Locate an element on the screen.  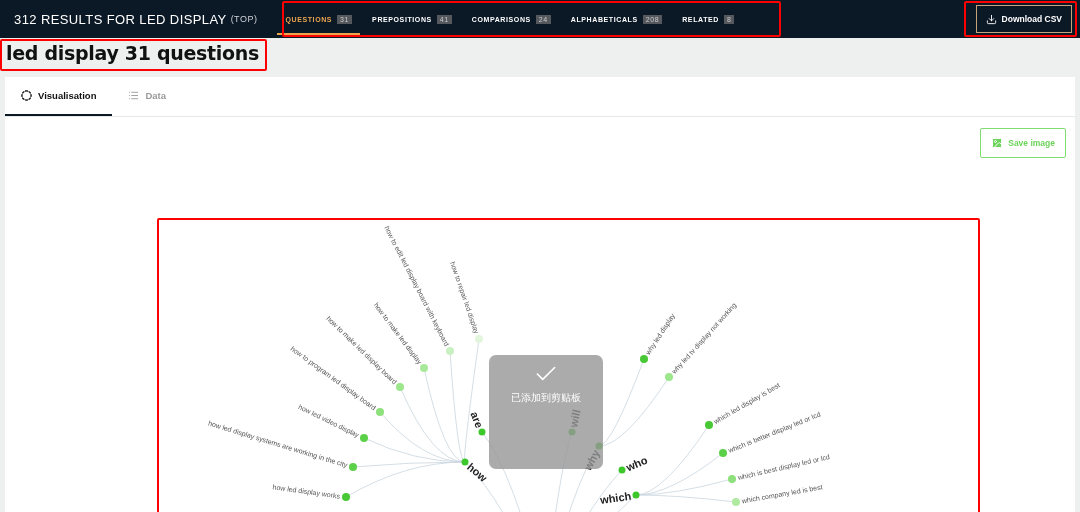
list-icon is located at coordinates (134, 95).